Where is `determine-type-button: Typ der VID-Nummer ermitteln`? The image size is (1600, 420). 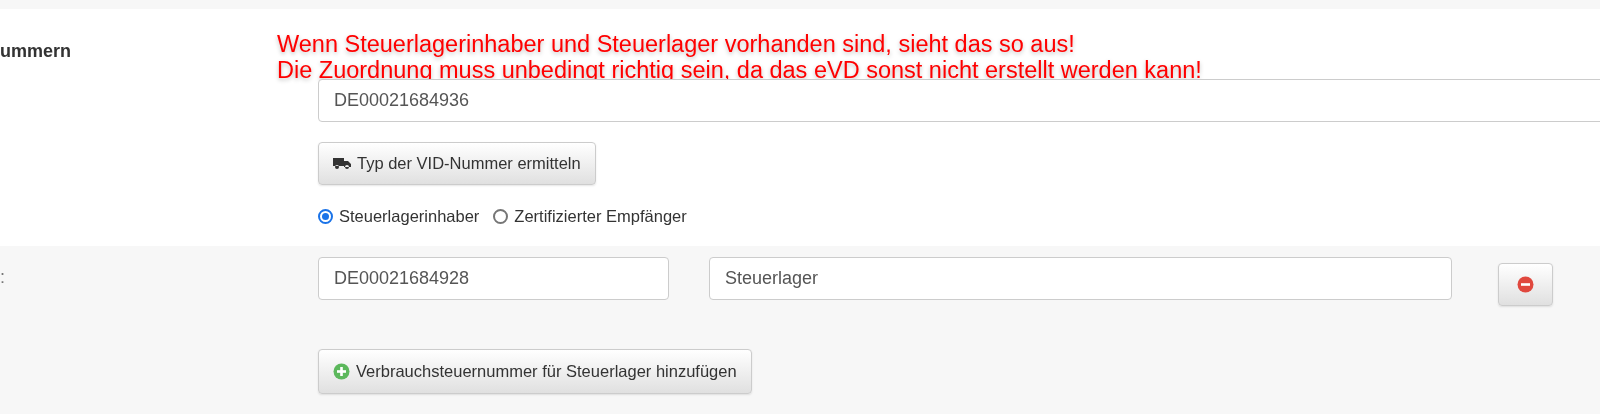
determine-type-button: Typ der VID-Nummer ermitteln is located at coordinates (457, 163).